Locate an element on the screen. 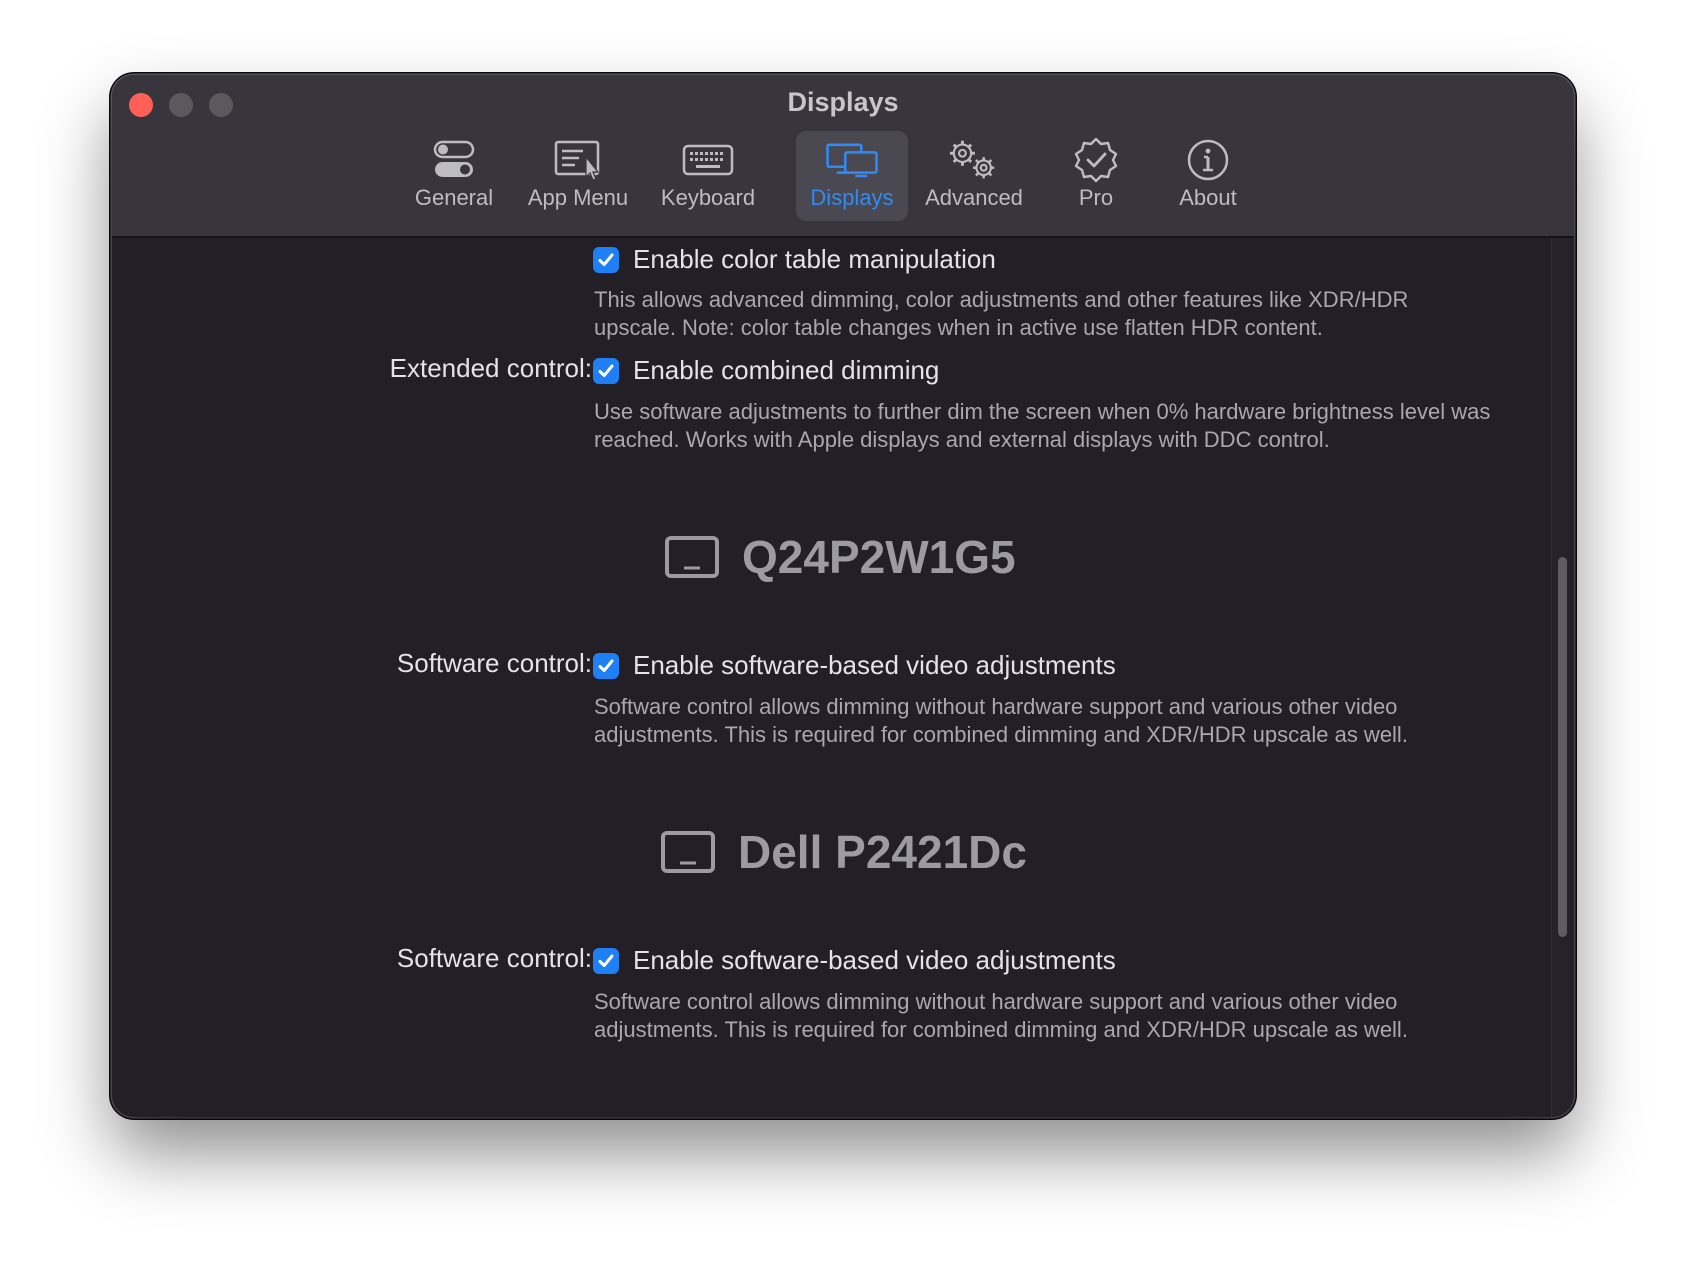 The height and width of the screenshot is (1264, 1684). tab-pro: Pro is located at coordinates (1096, 176).